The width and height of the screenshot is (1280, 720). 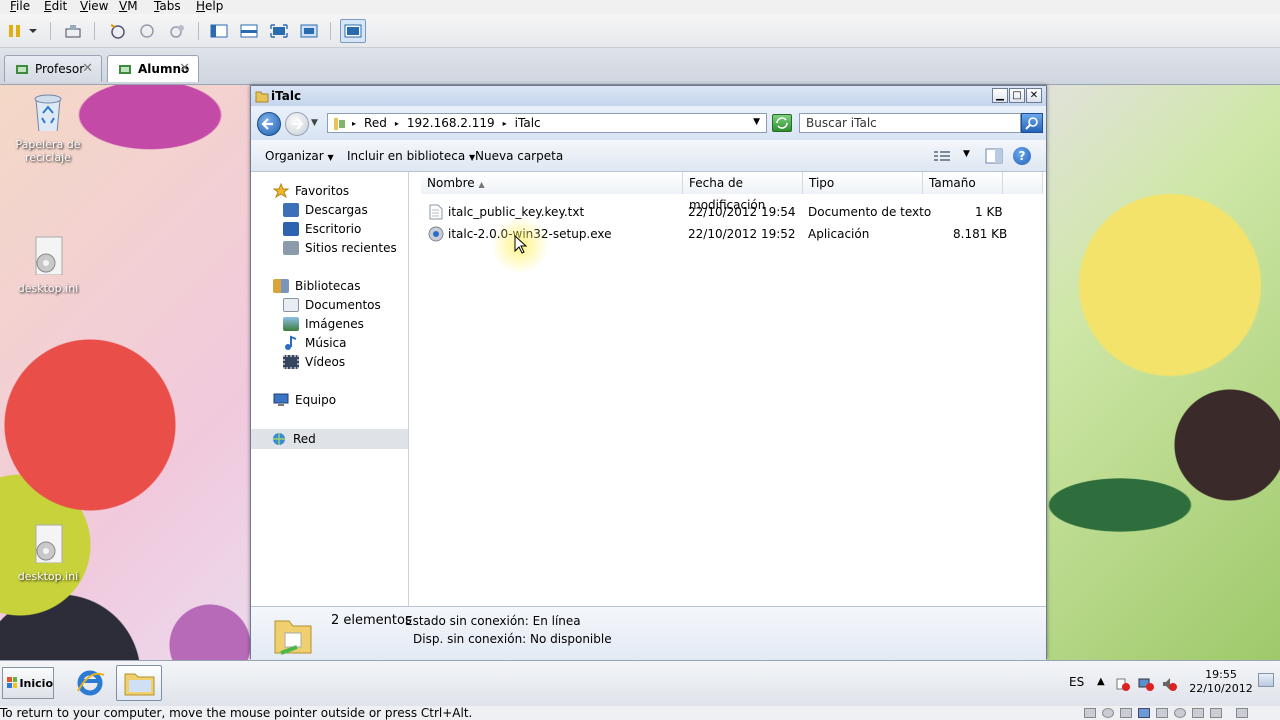 I want to click on offline-availability: Disp. sin conexión: No disponible, so click(x=512, y=639).